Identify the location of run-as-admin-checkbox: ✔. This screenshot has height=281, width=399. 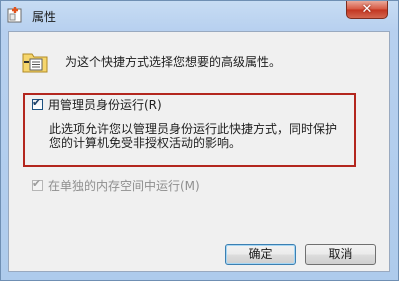
(37, 103).